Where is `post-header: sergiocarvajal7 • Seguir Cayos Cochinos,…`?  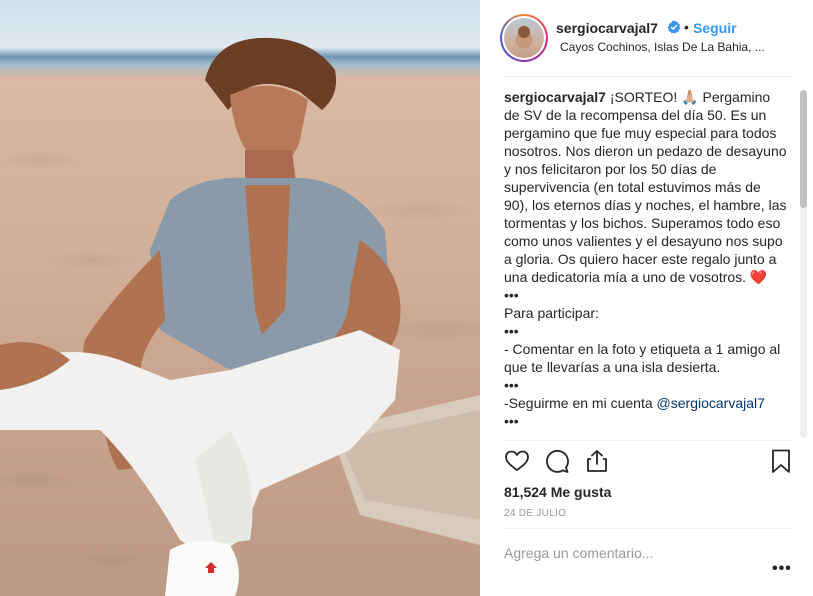
post-header: sergiocarvajal7 • Seguir Cayos Cochinos,… is located at coordinates (646, 38).